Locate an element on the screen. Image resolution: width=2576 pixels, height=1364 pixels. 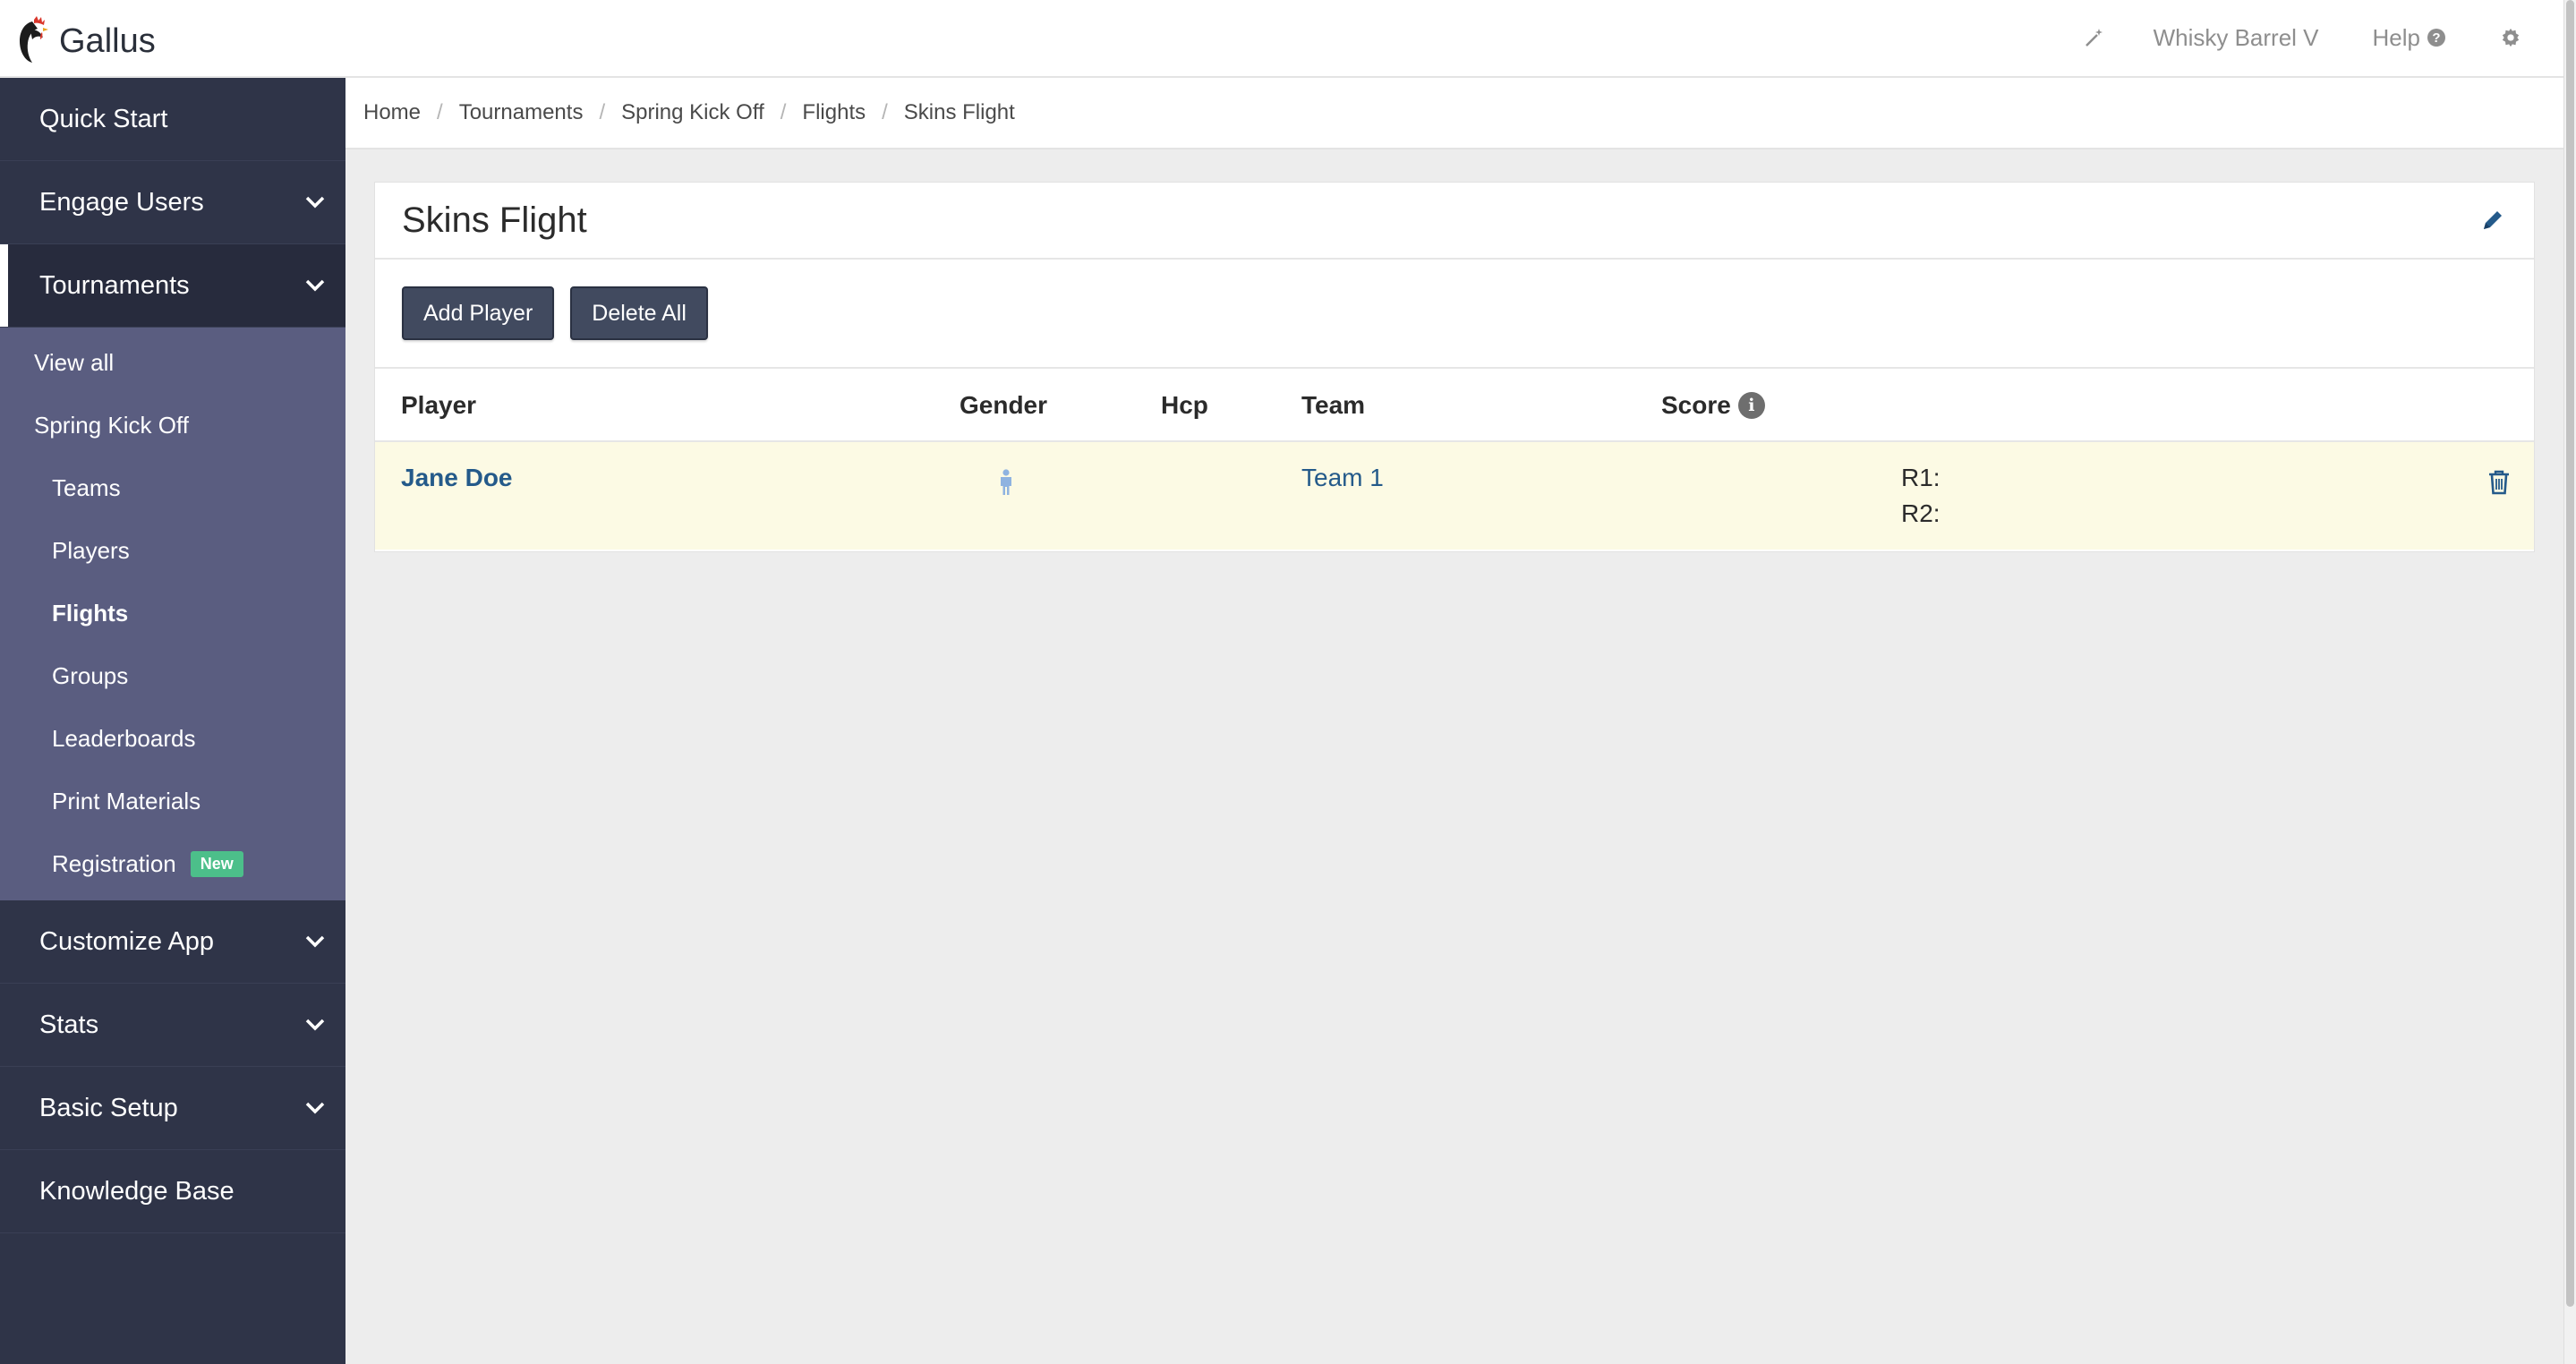
round-2-score: R2: is located at coordinates (1921, 513).